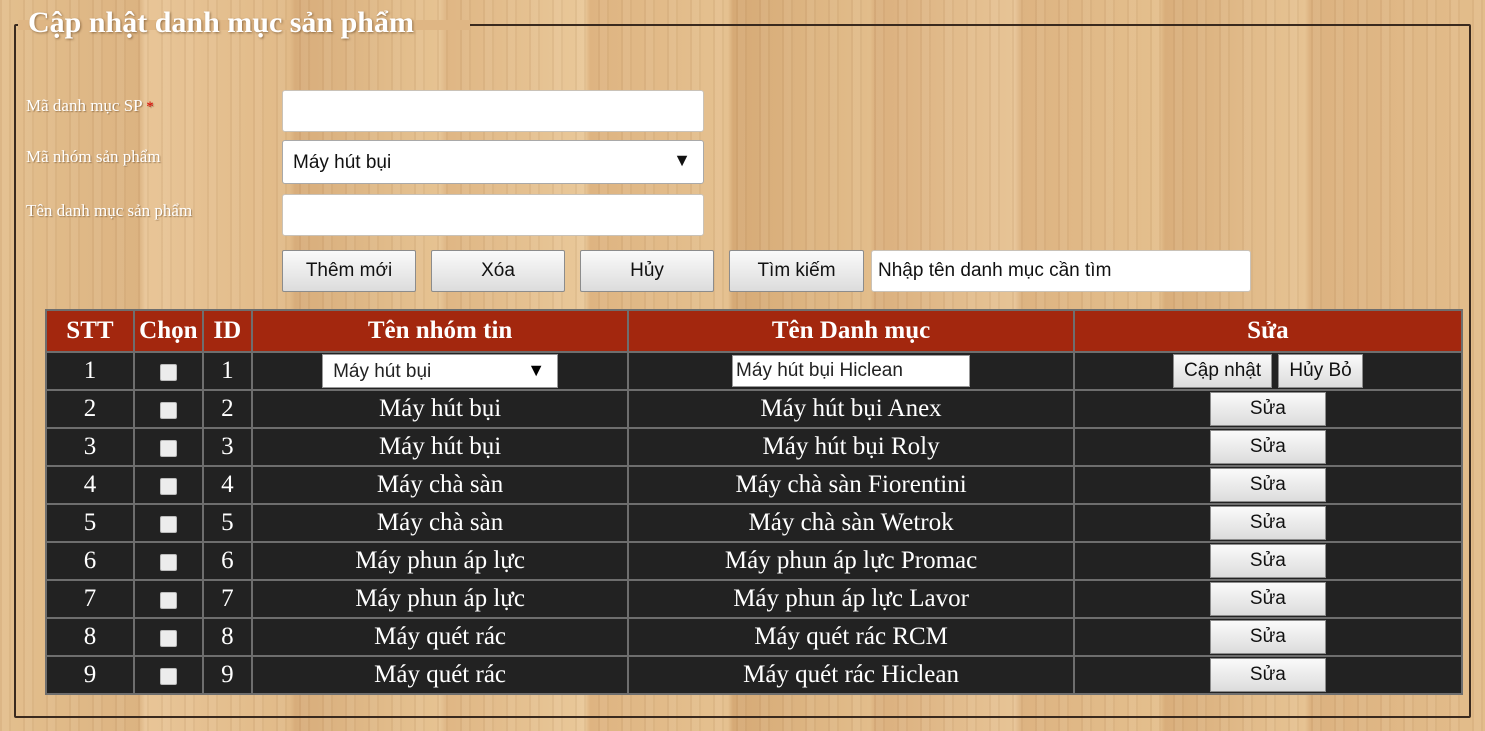  What do you see at coordinates (493, 111) in the screenshot?
I see `ma-danh-muc-input` at bounding box center [493, 111].